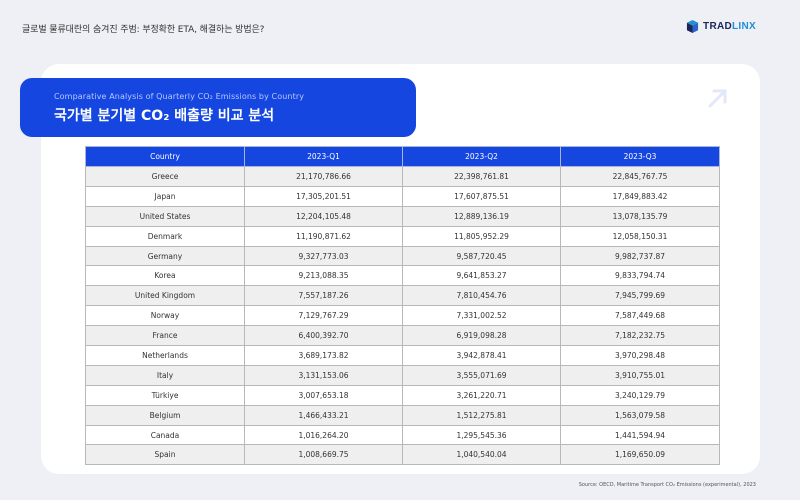  I want to click on emission-value-cell: 9,641,853.27, so click(481, 276).